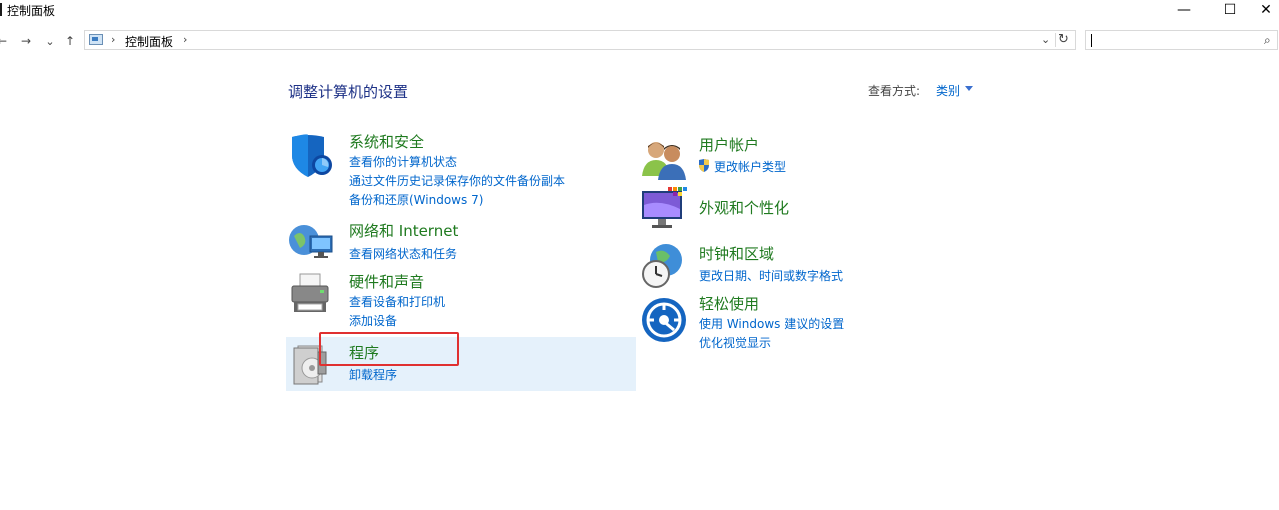 This screenshot has width=1279, height=510. What do you see at coordinates (416, 199) in the screenshot?
I see `link-backup-restore: 备份和还原(Windows 7)` at bounding box center [416, 199].